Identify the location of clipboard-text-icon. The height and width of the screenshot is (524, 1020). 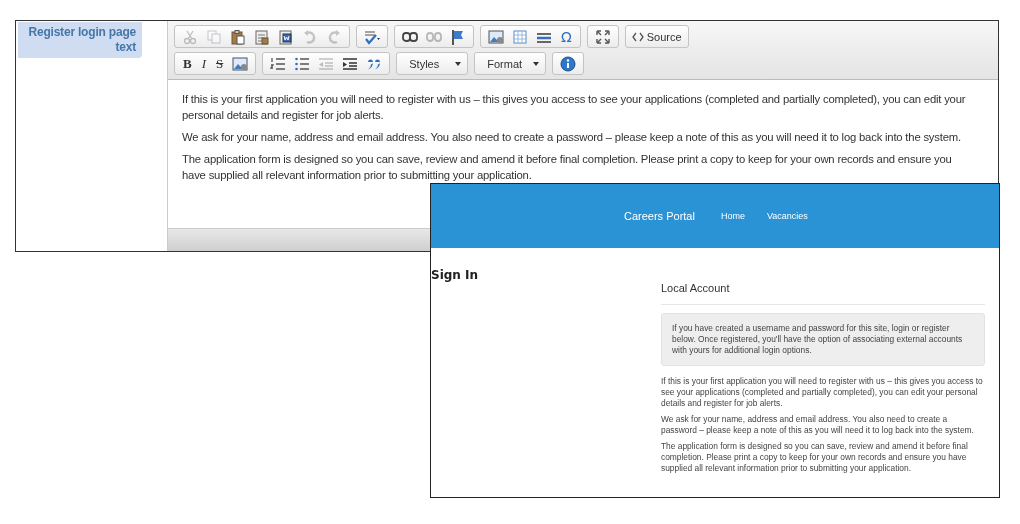
(262, 36).